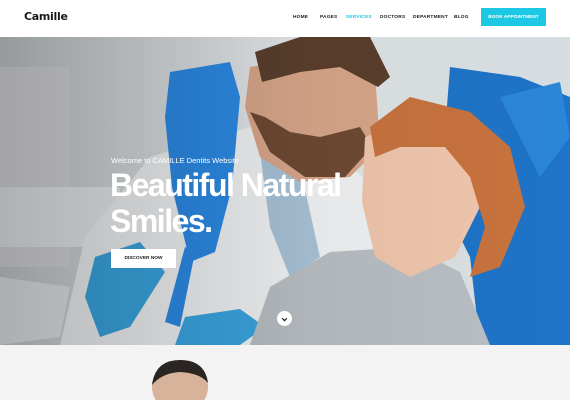 Image resolution: width=570 pixels, height=405 pixels. Describe the element at coordinates (175, 160) in the screenshot. I see `hero-welcome-text: Welcome to CAMILLE Dentits Website` at that location.